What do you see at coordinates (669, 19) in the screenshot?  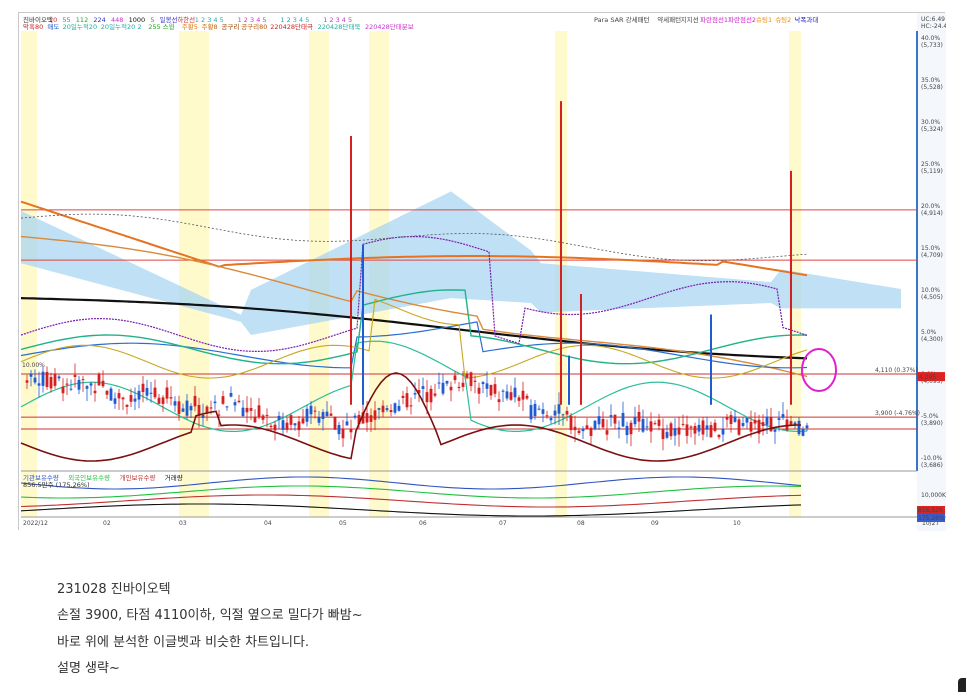 I see `legend-right-item-1: 약세패턴` at bounding box center [669, 19].